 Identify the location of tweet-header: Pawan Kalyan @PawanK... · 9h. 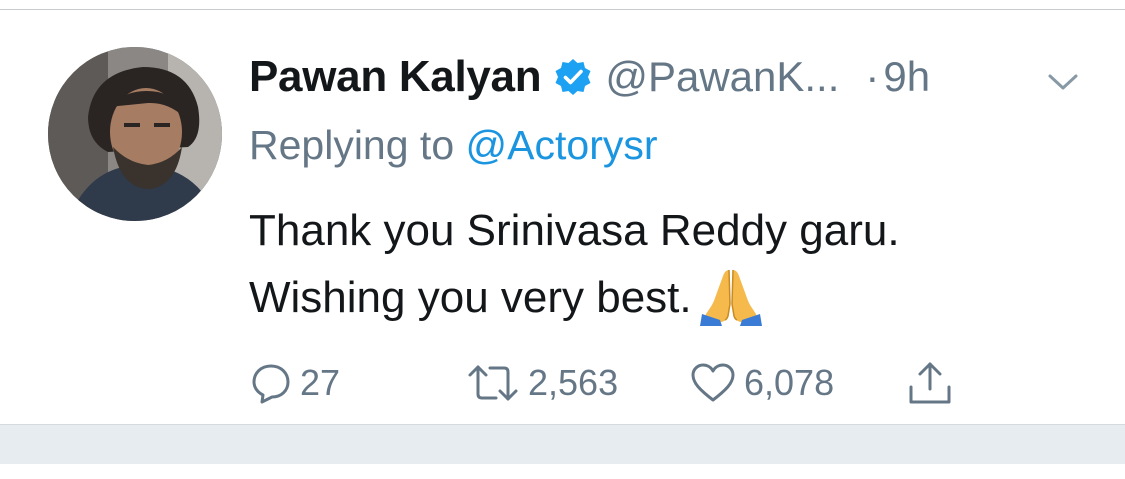
(589, 77).